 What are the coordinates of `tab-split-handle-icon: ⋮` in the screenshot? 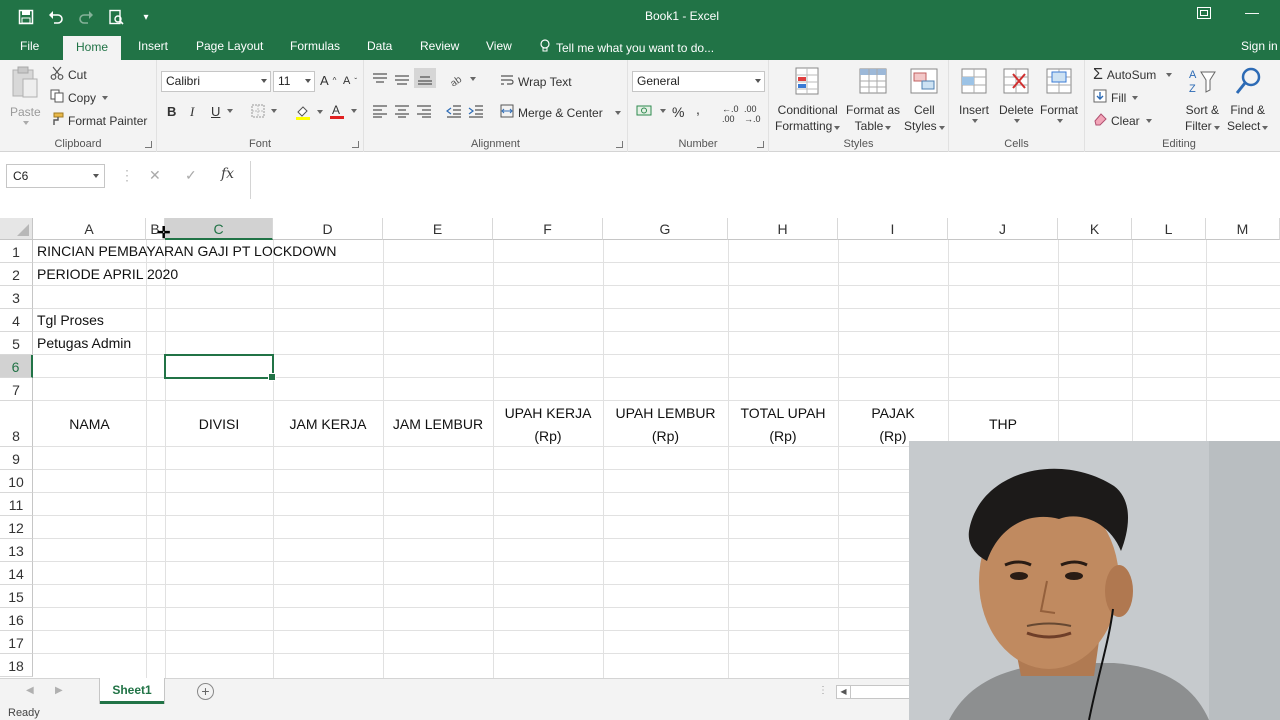 It's located at (823, 690).